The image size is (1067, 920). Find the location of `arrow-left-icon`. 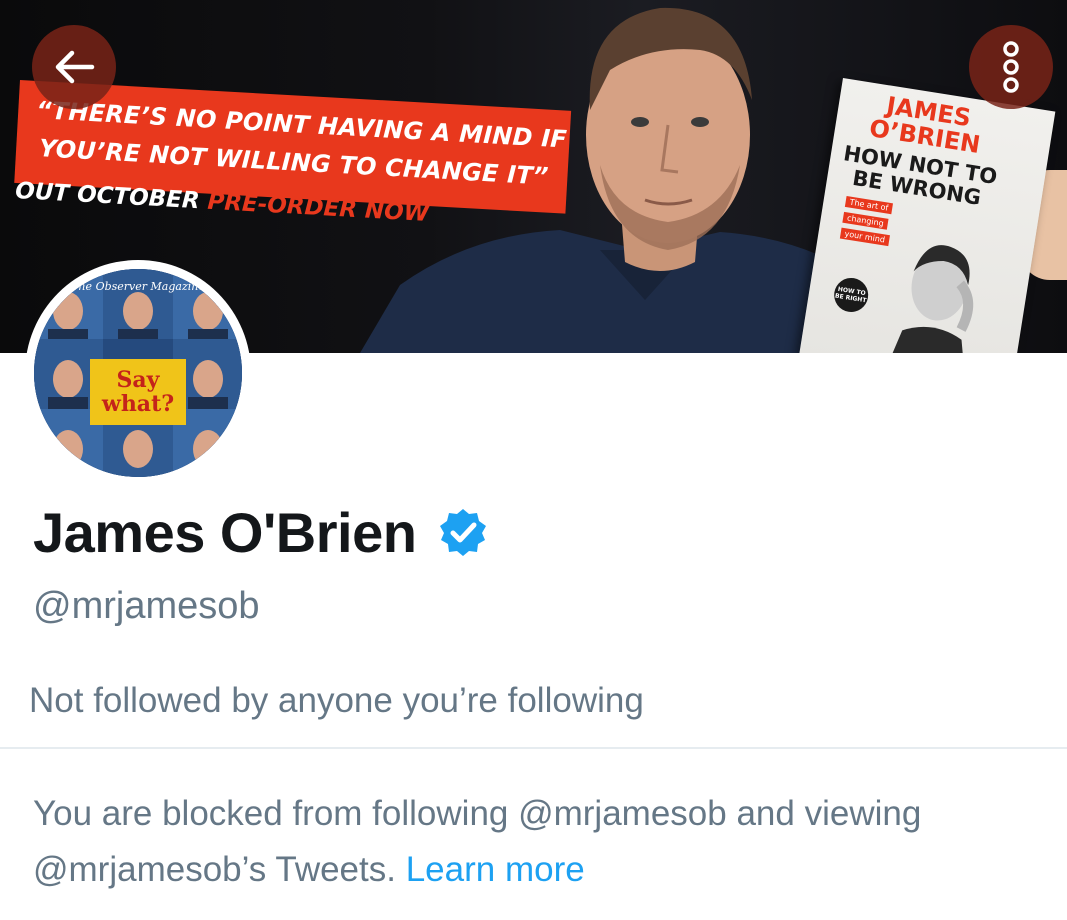

arrow-left-icon is located at coordinates (75, 67).